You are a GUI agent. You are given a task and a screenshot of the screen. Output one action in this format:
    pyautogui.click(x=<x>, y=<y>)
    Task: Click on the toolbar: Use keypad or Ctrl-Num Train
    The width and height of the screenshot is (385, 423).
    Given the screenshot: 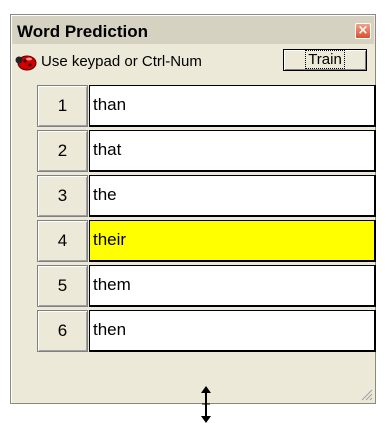 What is the action you would take?
    pyautogui.click(x=193, y=61)
    